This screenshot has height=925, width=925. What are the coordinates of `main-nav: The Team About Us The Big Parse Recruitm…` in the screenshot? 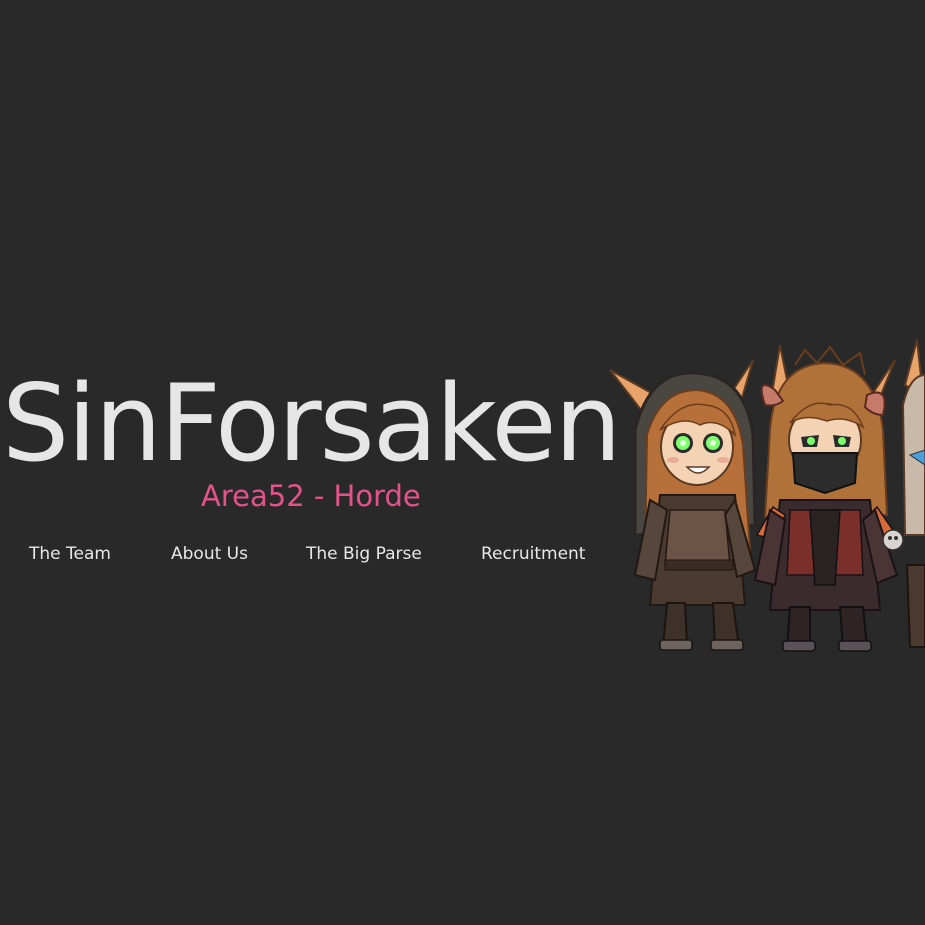 It's located at (305, 554).